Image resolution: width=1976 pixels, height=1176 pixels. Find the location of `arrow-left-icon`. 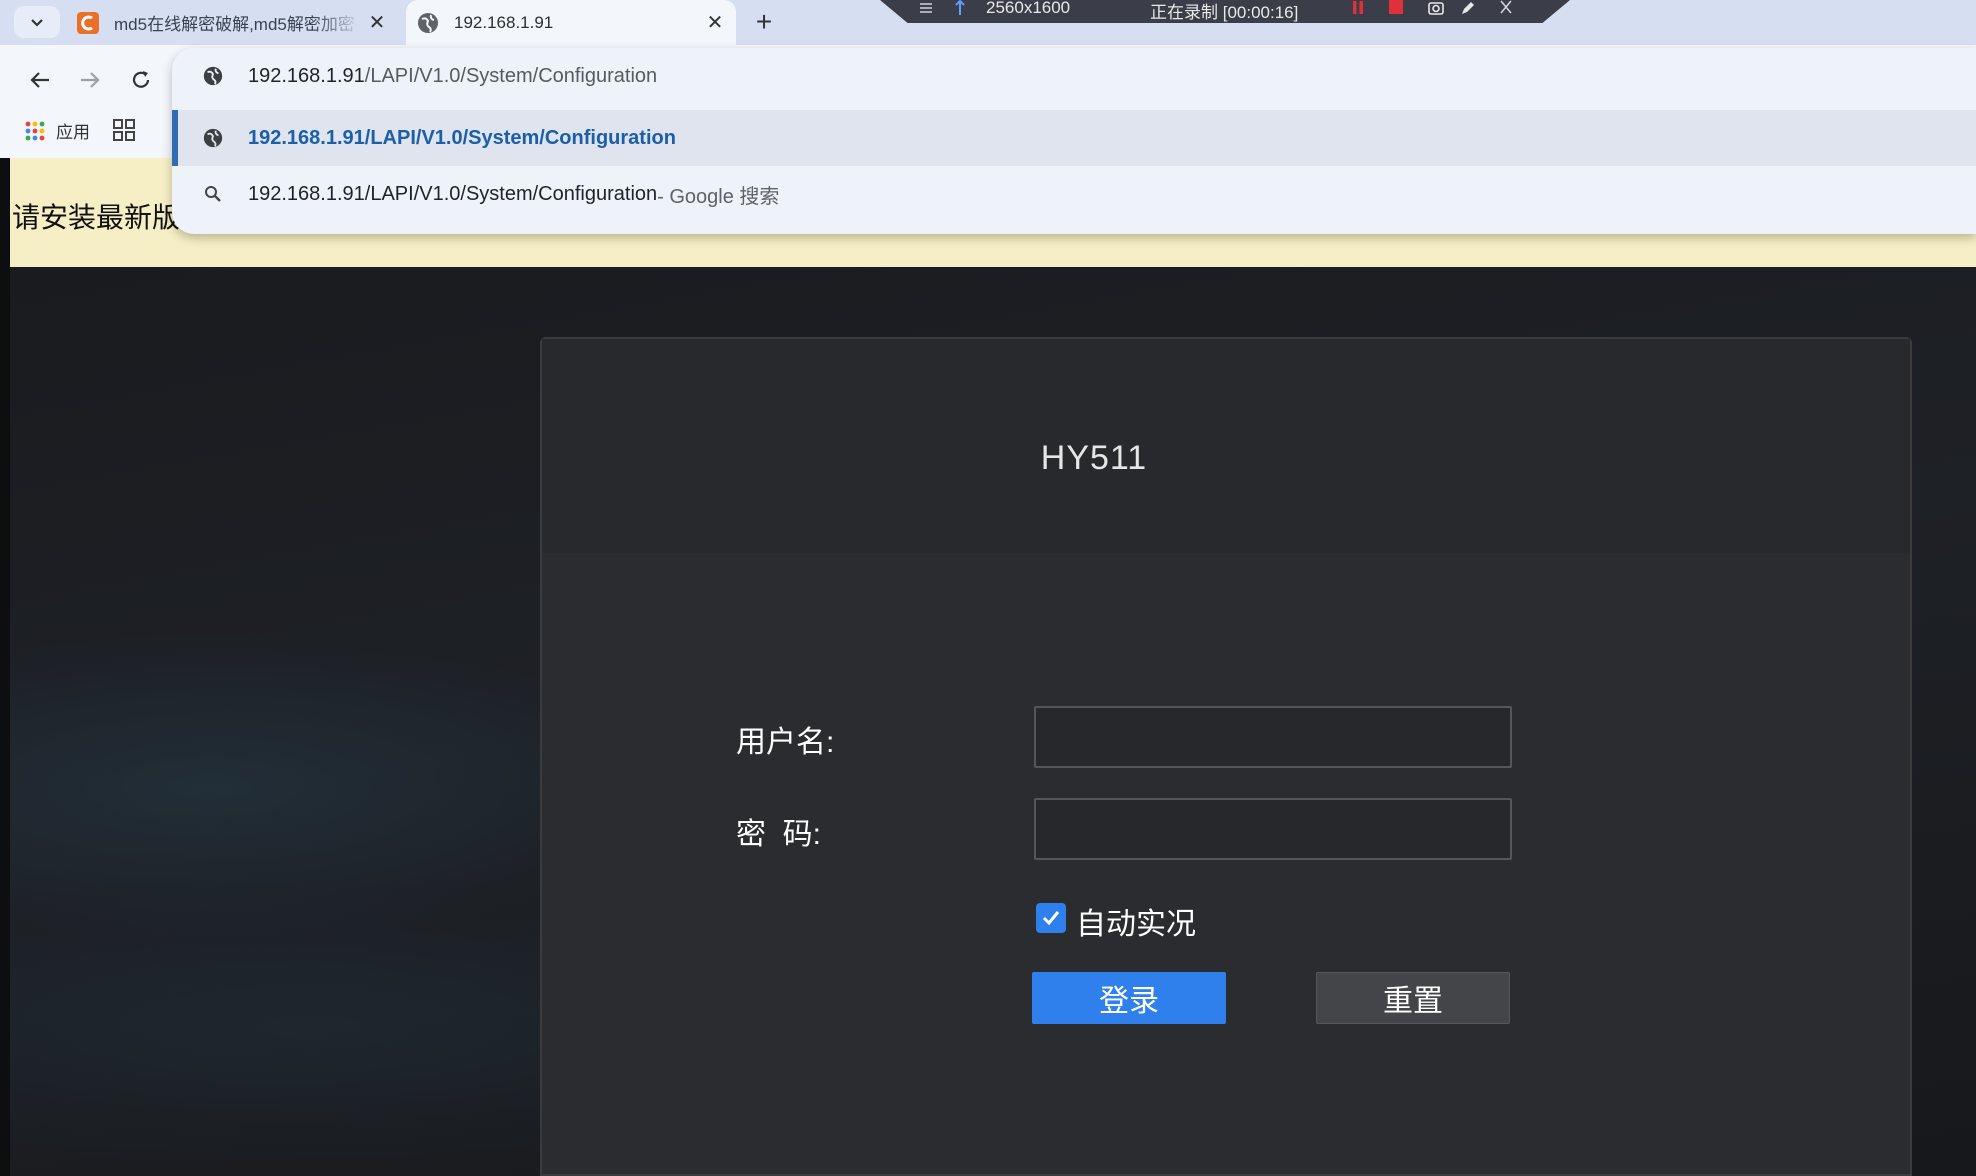

arrow-left-icon is located at coordinates (39, 80).